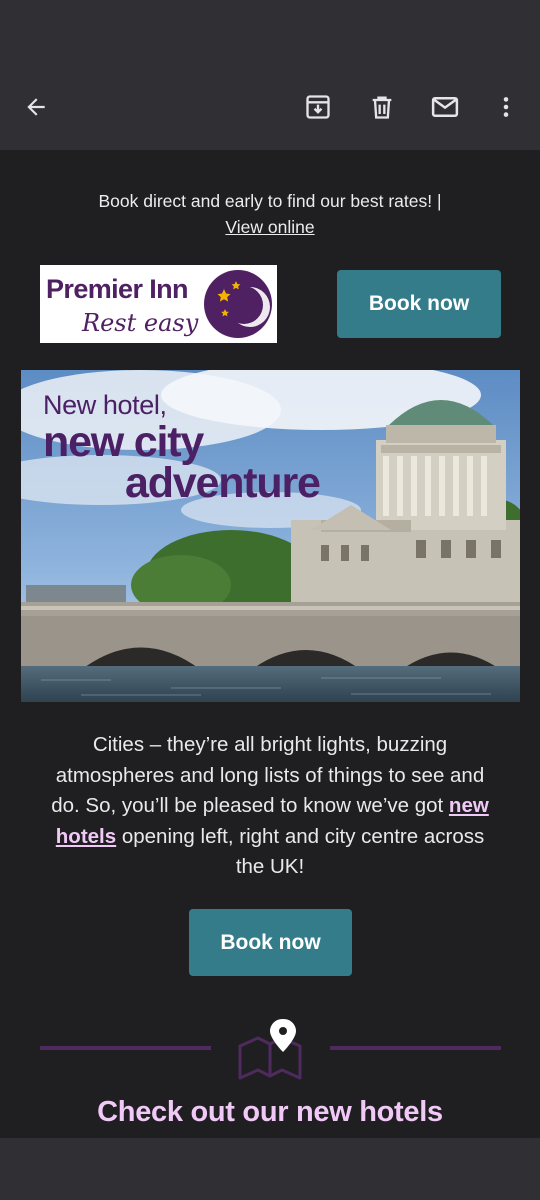 The height and width of the screenshot is (1200, 540). I want to click on delete-button, so click(382, 107).